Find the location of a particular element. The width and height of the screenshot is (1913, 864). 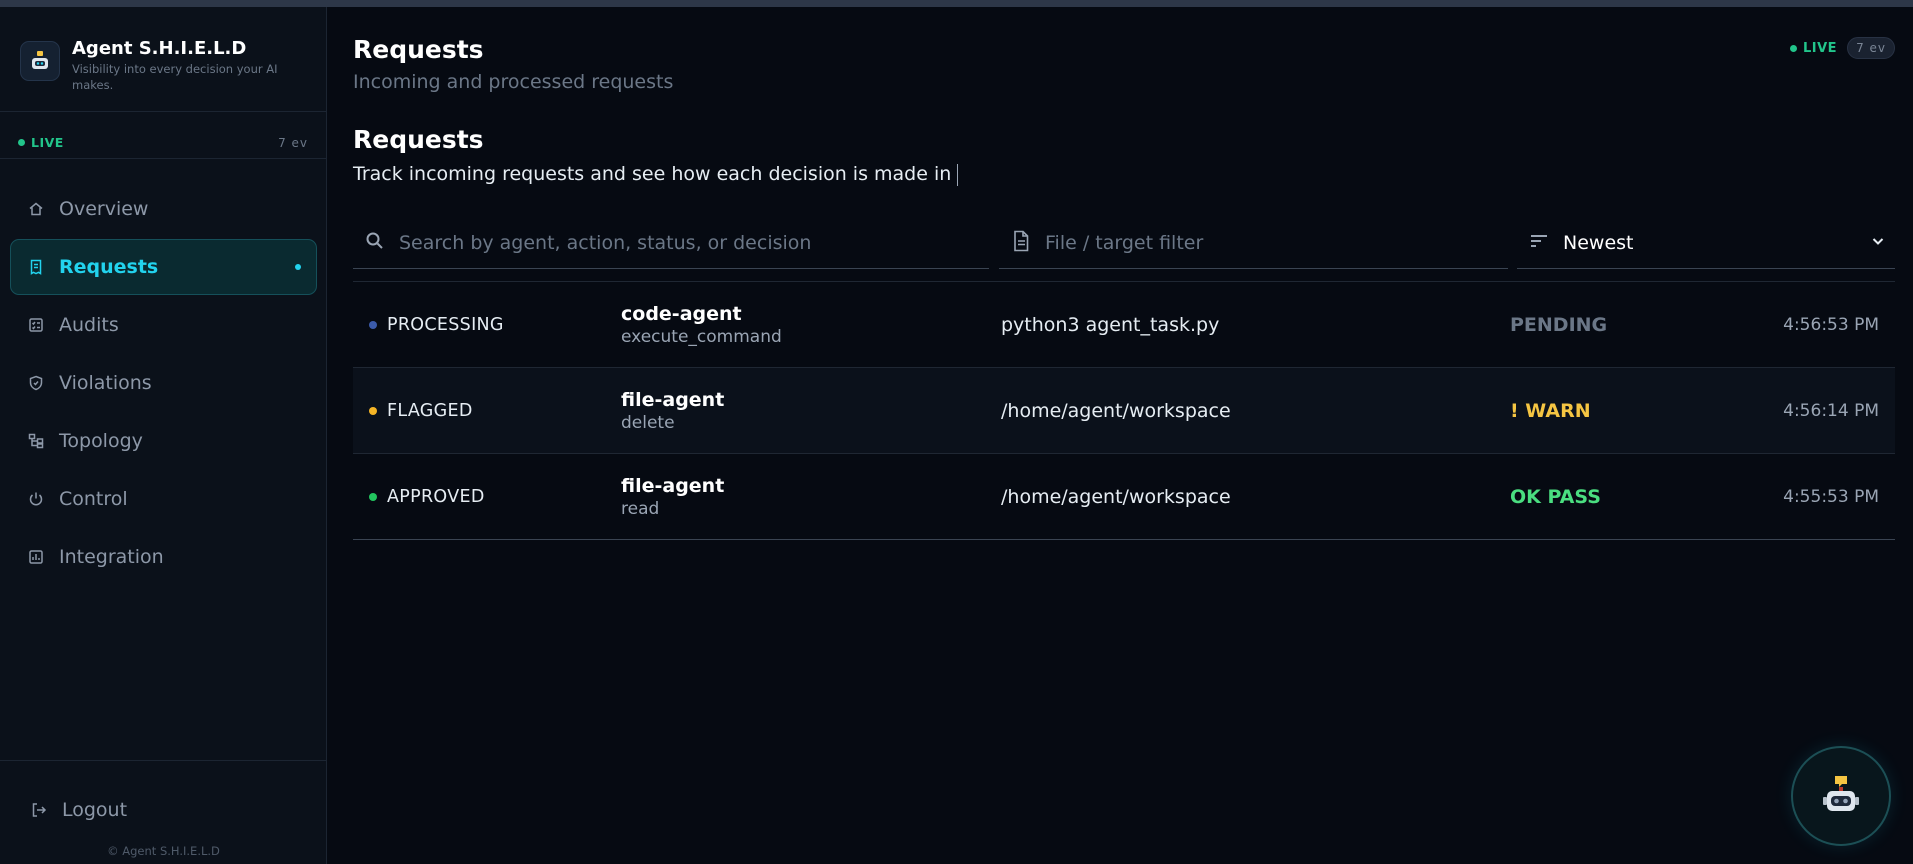

sidebar-item-requests: Requests is located at coordinates (163, 267).